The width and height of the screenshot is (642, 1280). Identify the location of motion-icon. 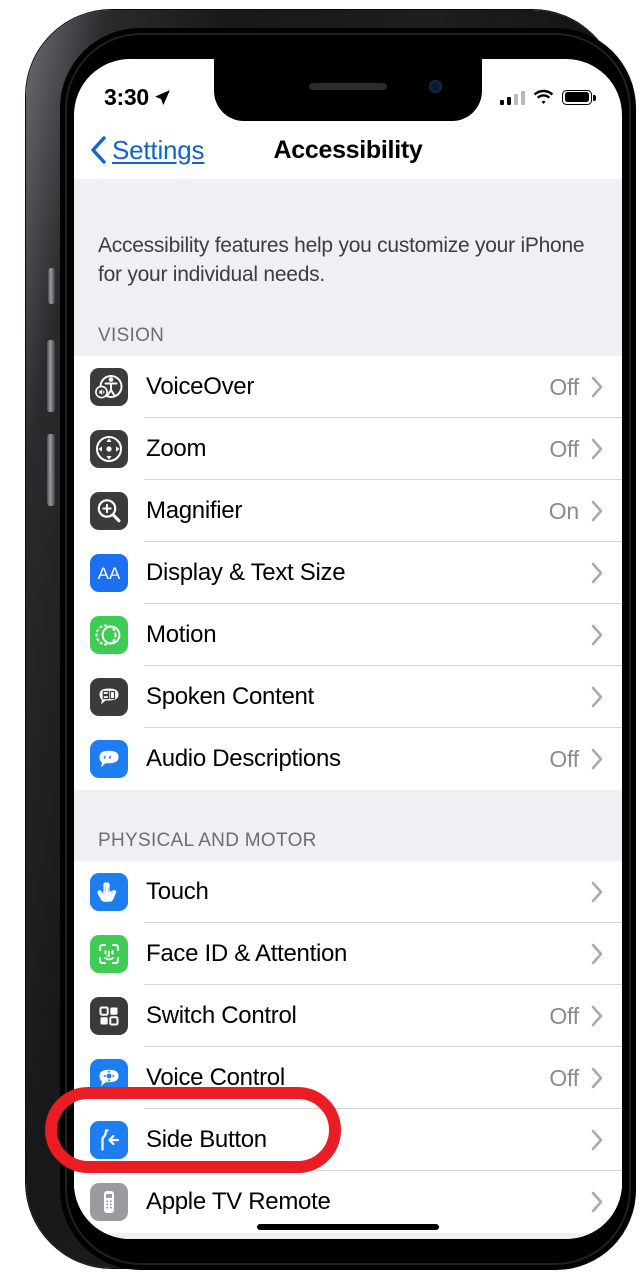
(109, 635).